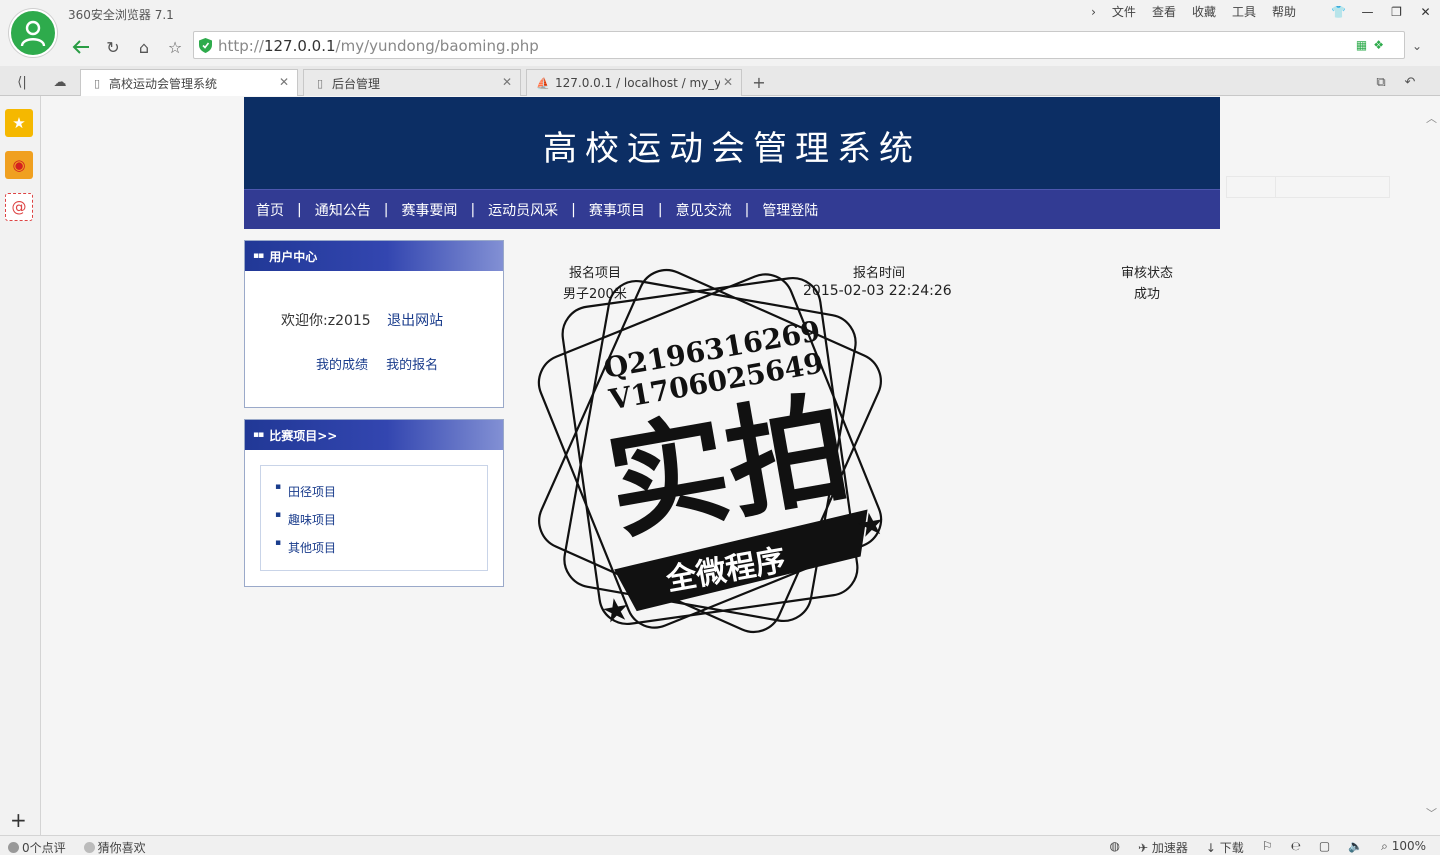  Describe the element at coordinates (1378, 45) in the screenshot. I see `speed-mode-icon: ❖` at that location.